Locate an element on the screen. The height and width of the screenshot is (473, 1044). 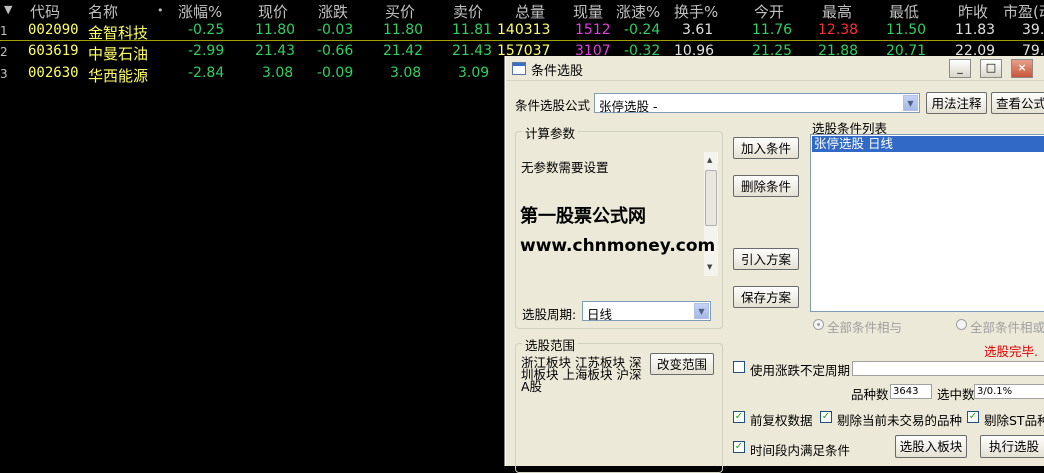
minimize-icon: _ is located at coordinates (960, 68).